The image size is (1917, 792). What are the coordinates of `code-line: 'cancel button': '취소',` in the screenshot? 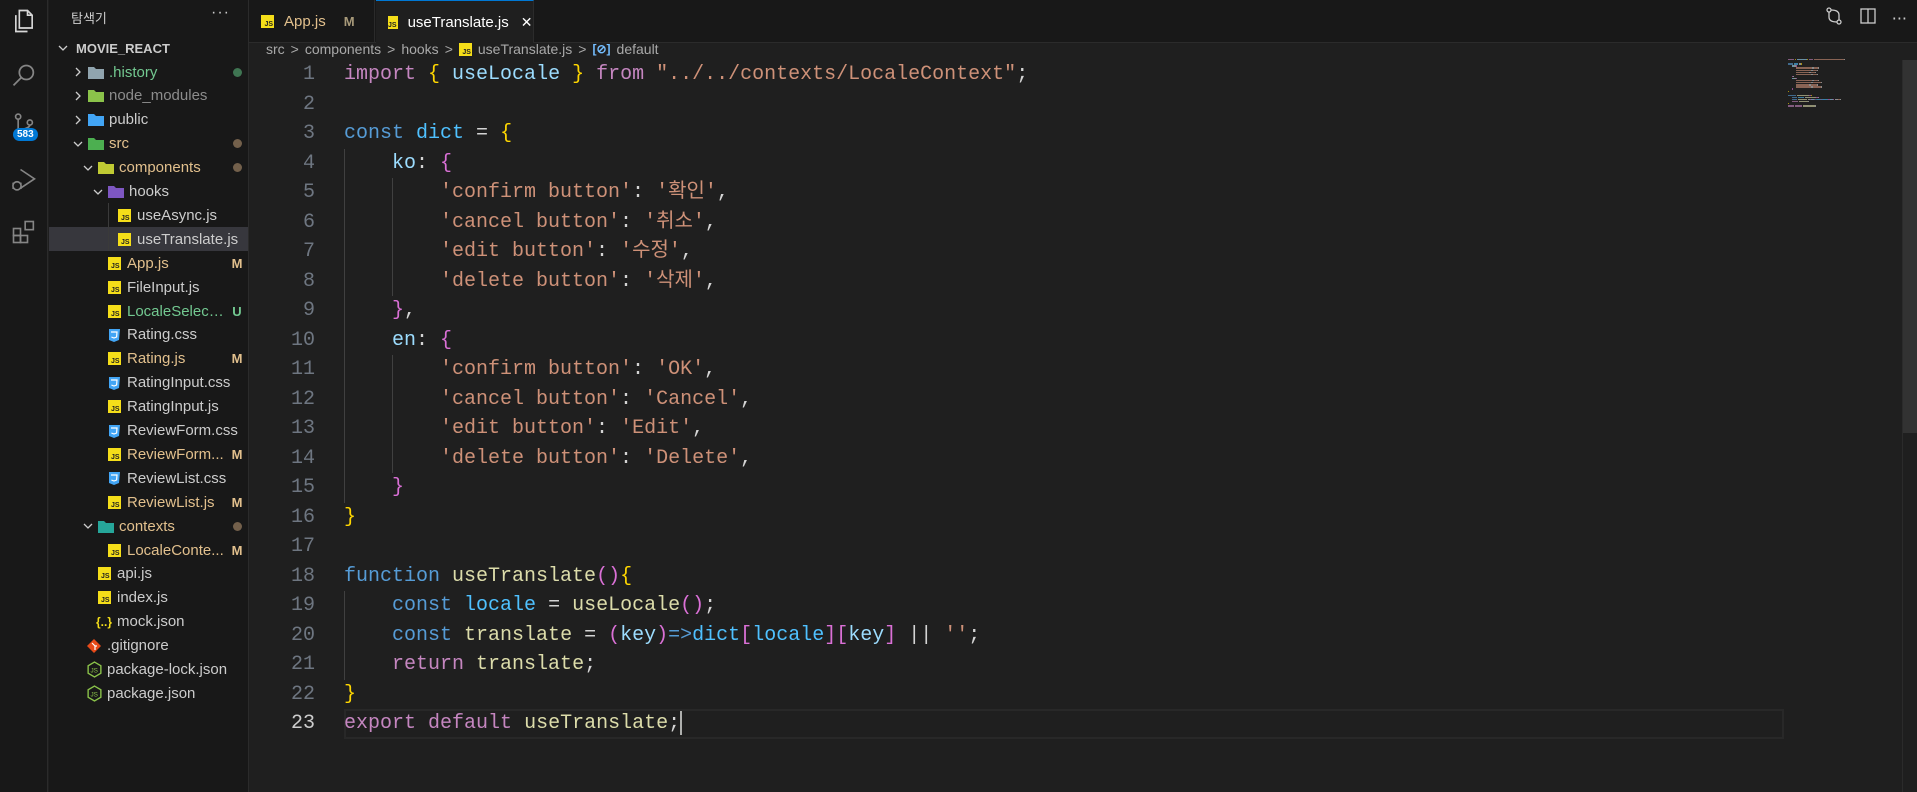 It's located at (530, 223).